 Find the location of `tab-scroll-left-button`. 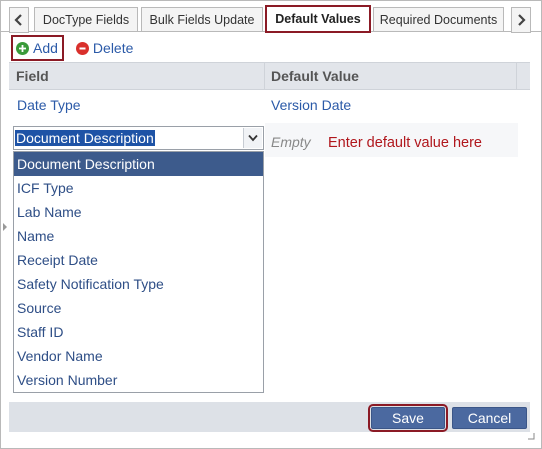

tab-scroll-left-button is located at coordinates (19, 20).